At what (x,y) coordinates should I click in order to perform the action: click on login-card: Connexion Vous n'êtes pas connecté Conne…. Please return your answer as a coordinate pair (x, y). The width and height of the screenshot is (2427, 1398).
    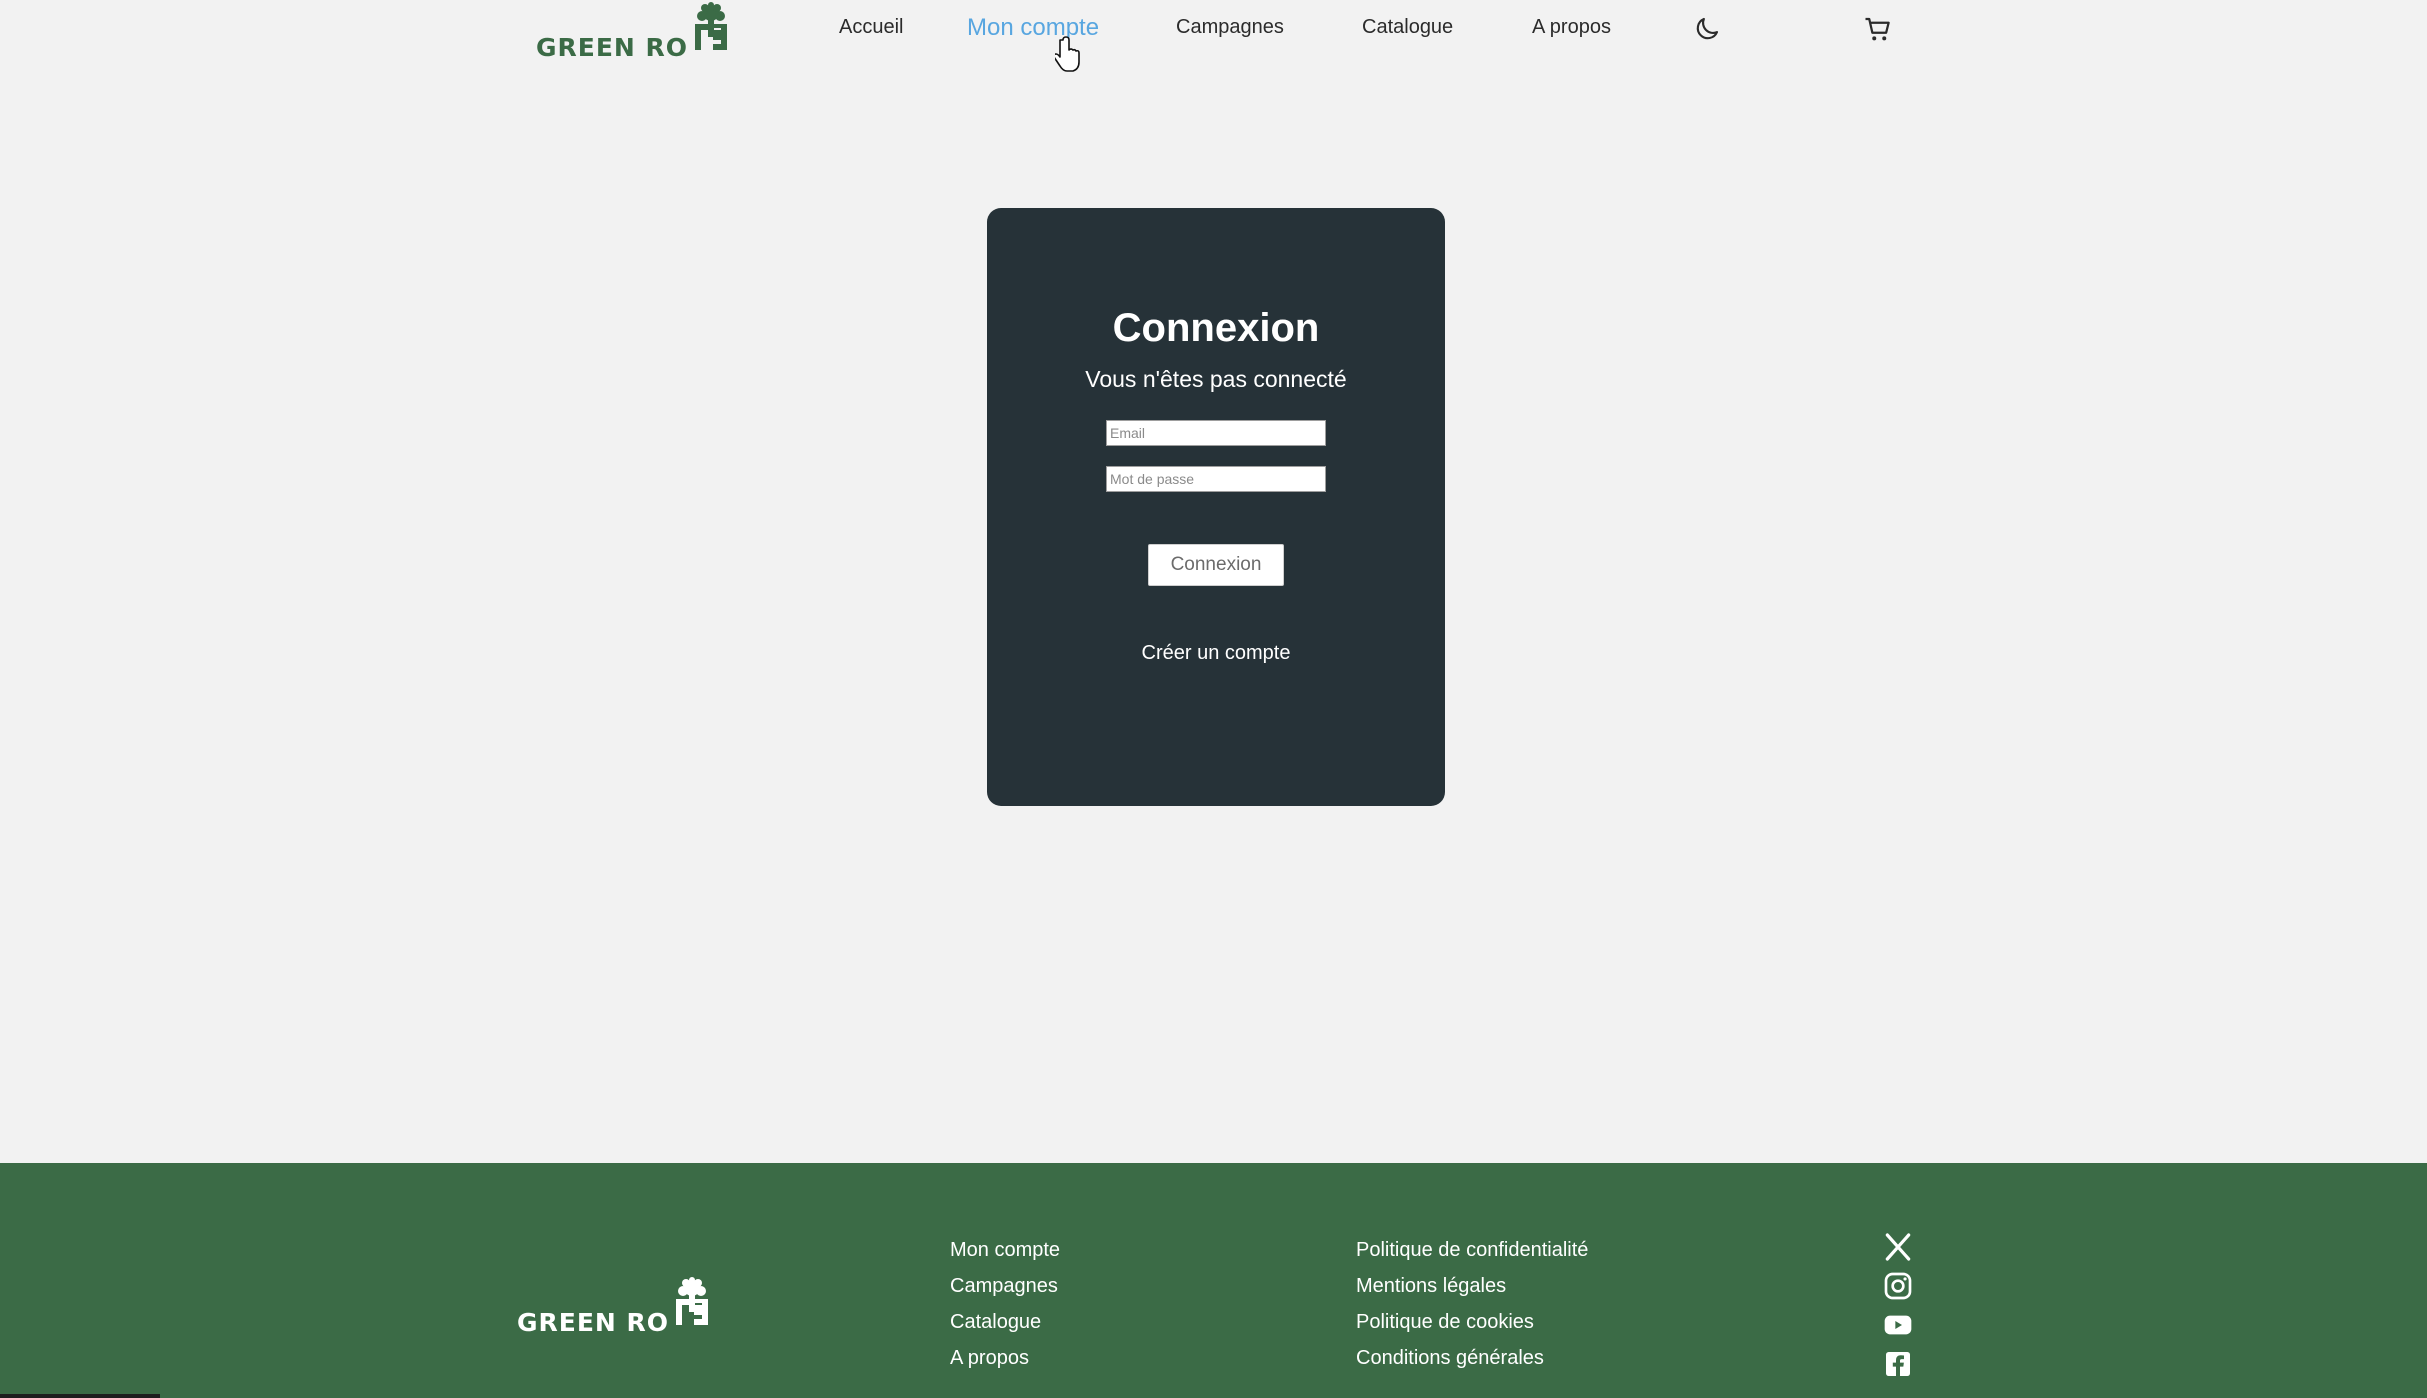
    Looking at the image, I should click on (1216, 507).